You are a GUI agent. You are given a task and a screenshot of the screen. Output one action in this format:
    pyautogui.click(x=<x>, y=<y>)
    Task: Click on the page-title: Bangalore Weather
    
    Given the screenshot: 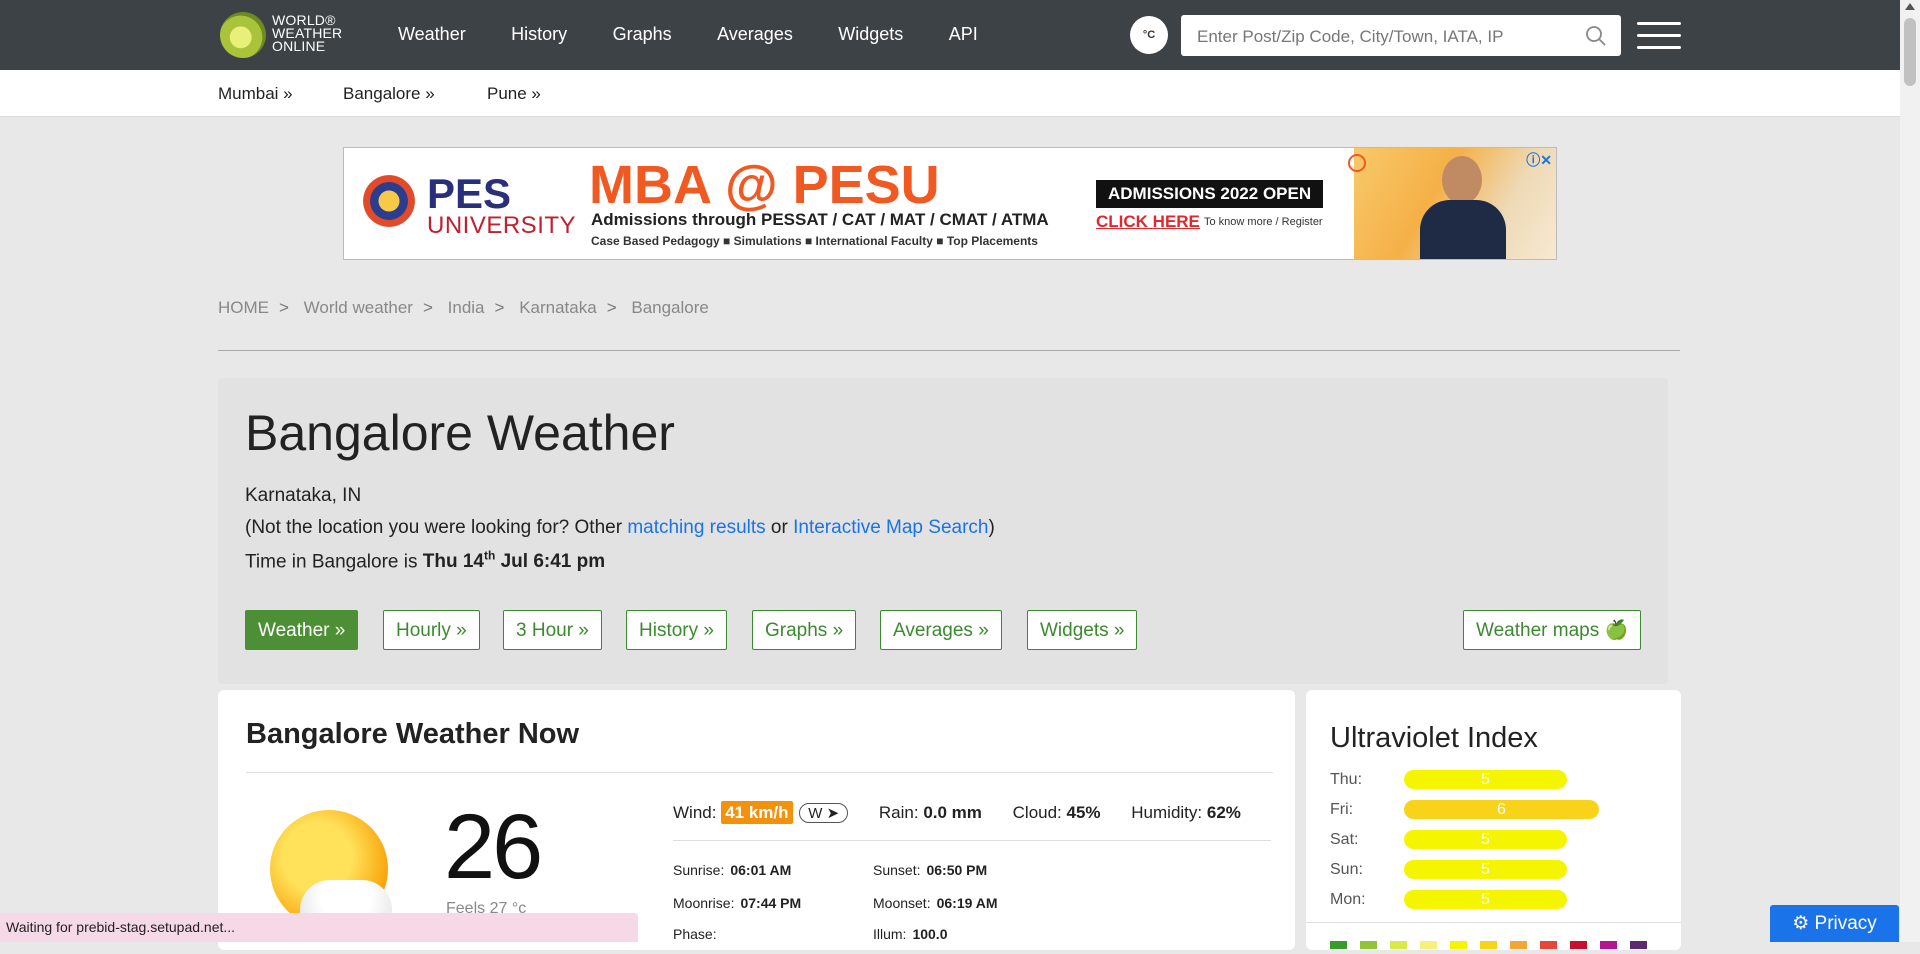 What is the action you would take?
    pyautogui.click(x=460, y=433)
    